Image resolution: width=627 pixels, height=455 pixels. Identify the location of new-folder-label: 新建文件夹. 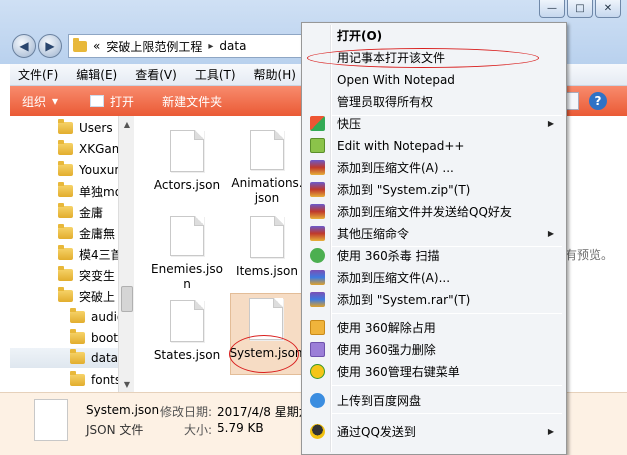
(192, 101).